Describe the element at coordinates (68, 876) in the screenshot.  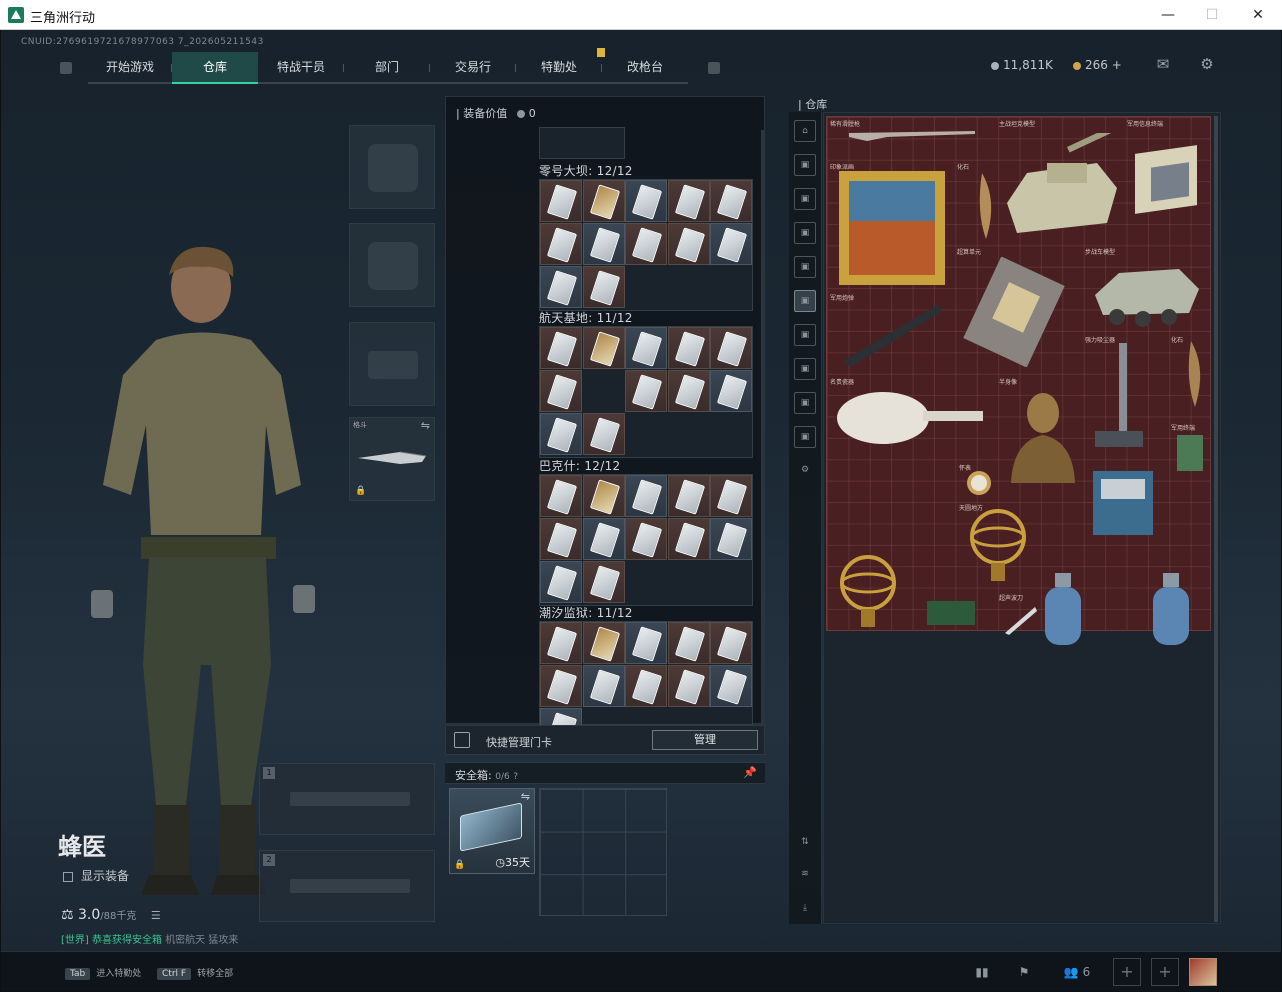
I see `checkbox-icon` at that location.